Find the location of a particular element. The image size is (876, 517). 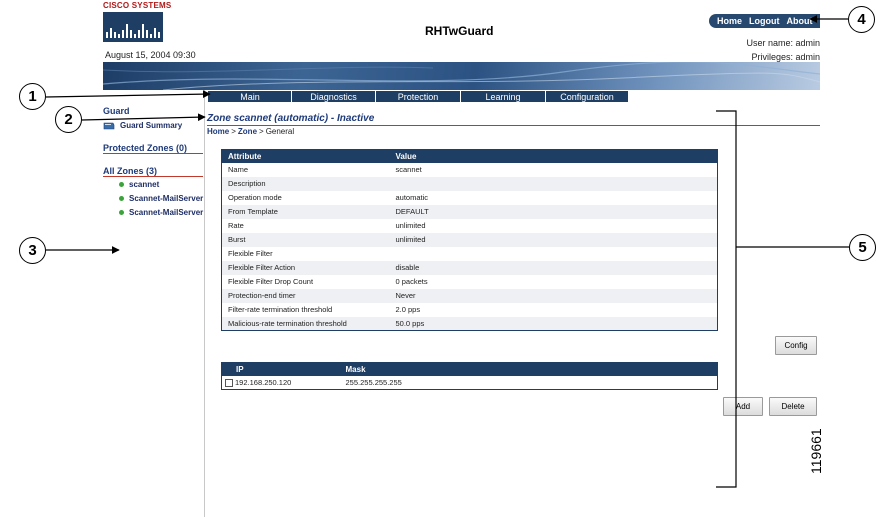

callout-5: 5 is located at coordinates (862, 247).